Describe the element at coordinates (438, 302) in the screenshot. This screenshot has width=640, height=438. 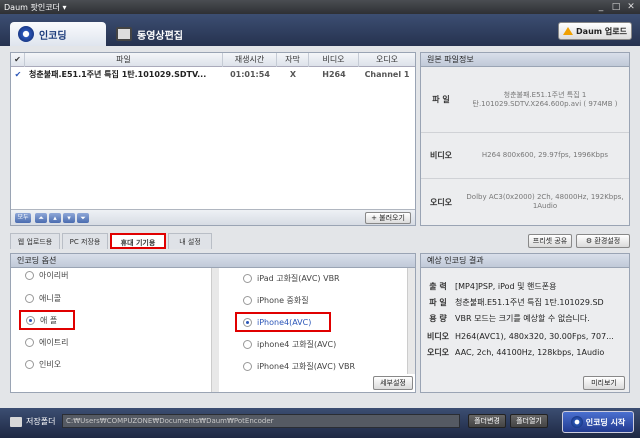
I see `result-label: 파 일` at that location.